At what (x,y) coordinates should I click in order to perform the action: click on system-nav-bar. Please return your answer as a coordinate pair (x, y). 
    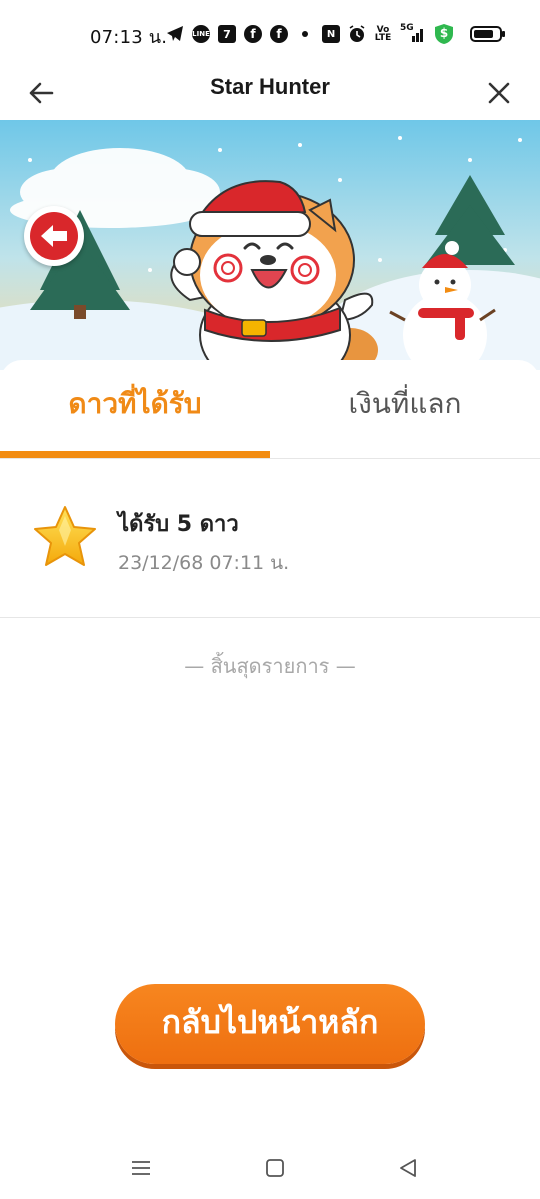
    Looking at the image, I should click on (270, 1169).